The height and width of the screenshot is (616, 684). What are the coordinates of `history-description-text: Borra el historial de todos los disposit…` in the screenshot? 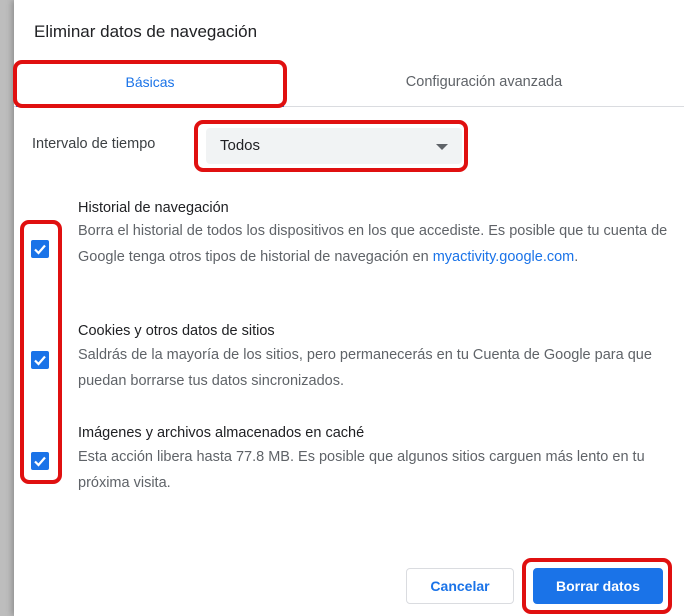 It's located at (373, 244).